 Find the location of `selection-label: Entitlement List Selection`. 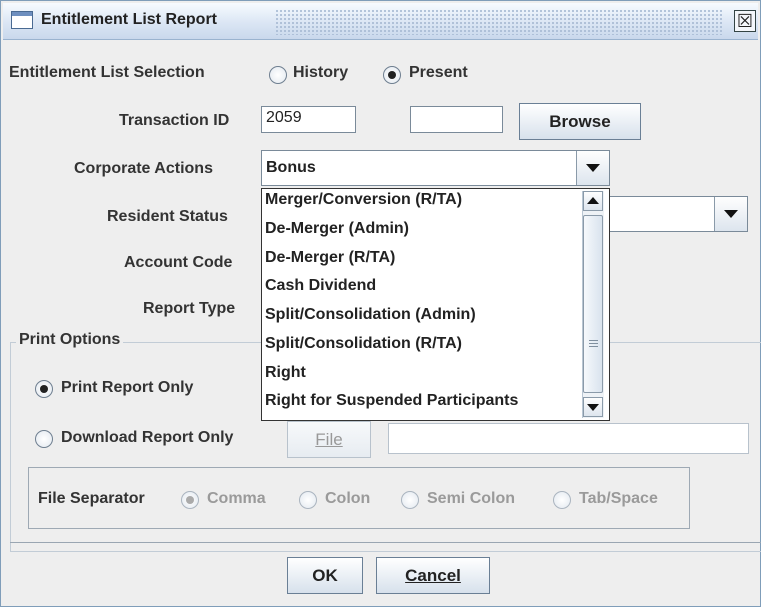

selection-label: Entitlement List Selection is located at coordinates (107, 72).